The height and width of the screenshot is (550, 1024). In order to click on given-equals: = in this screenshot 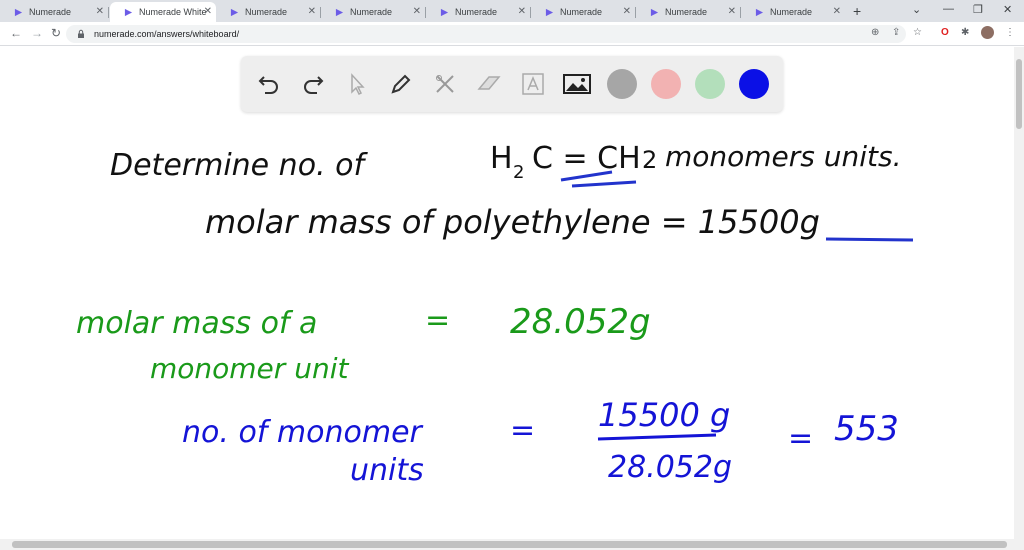, I will do `click(437, 320)`.